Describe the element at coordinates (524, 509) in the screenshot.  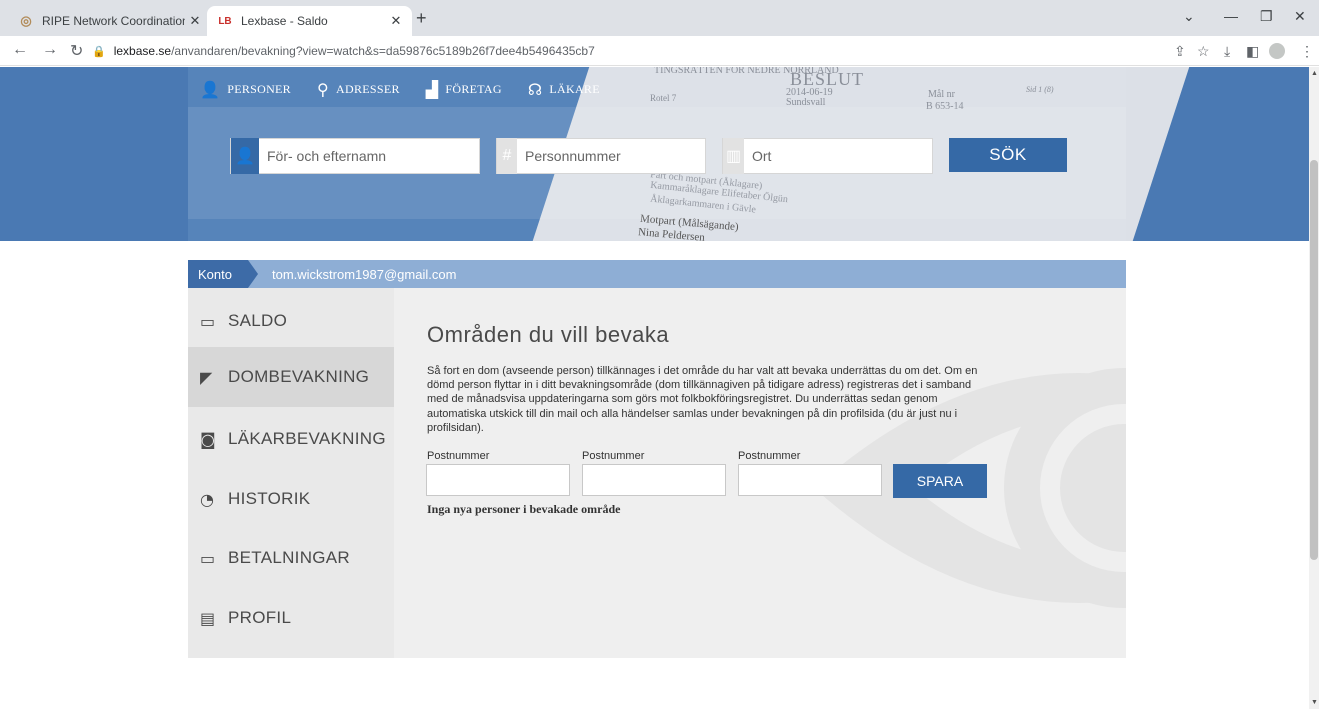
I see `status-message: Inga nya personer i bevakade område` at that location.